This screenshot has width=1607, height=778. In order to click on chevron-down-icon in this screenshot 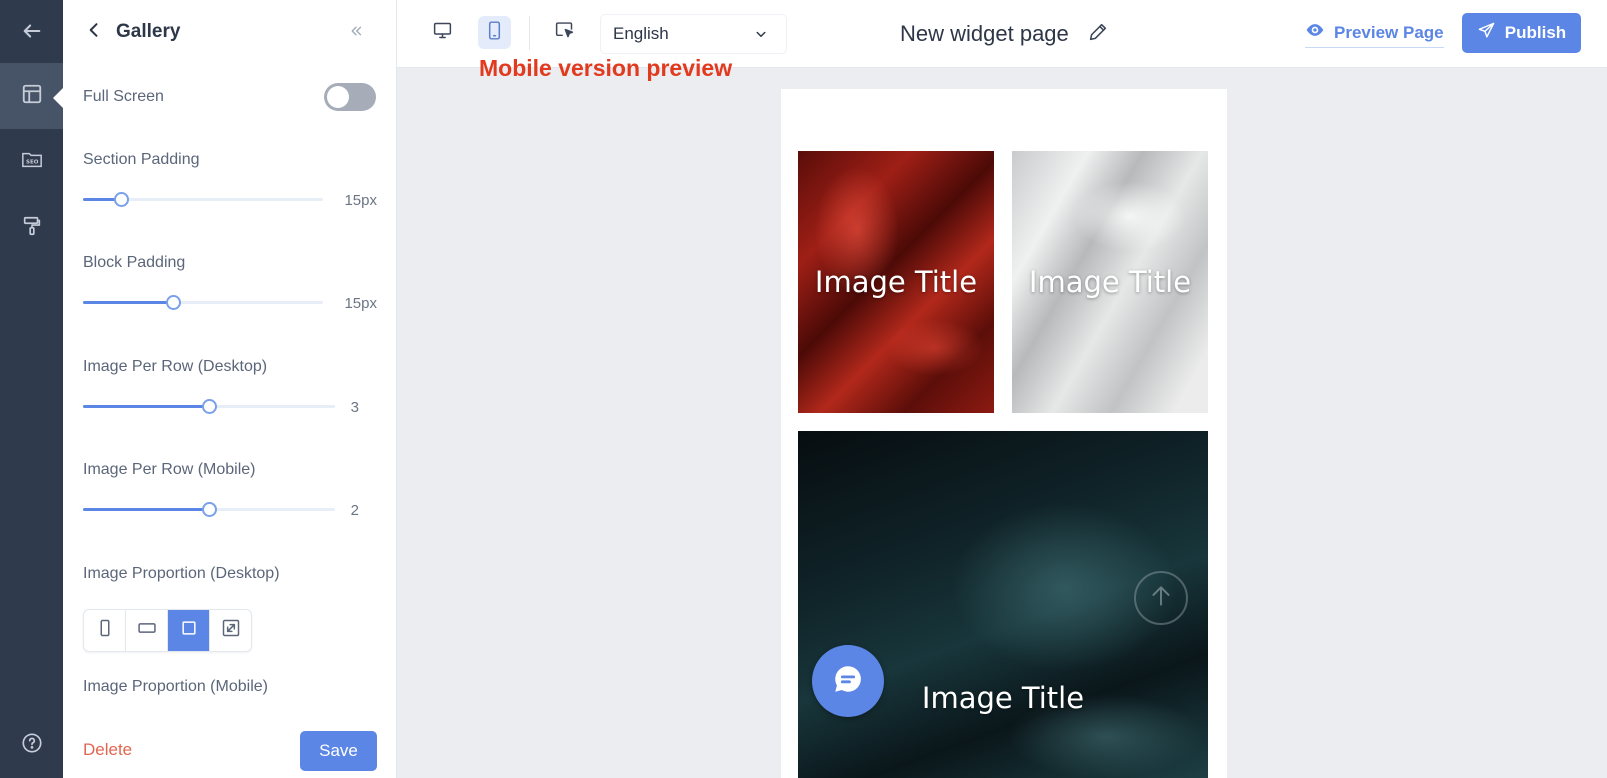, I will do `click(761, 34)`.